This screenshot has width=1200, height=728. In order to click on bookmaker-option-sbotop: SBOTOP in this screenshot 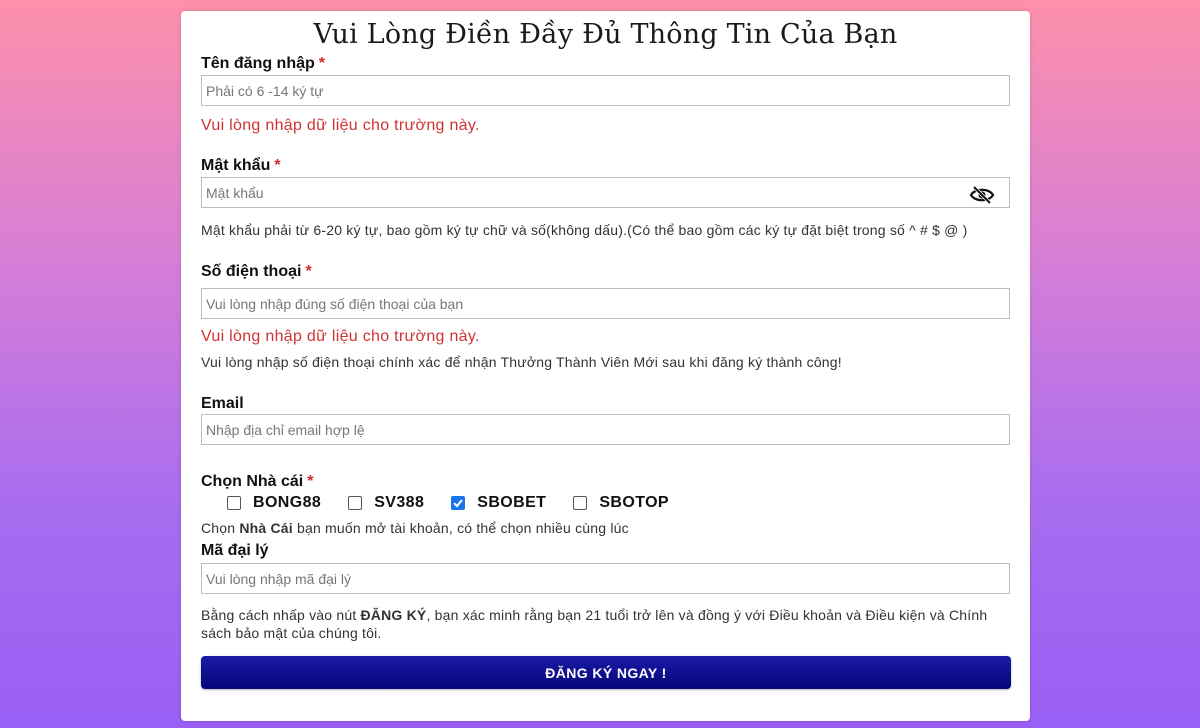, I will do `click(621, 503)`.